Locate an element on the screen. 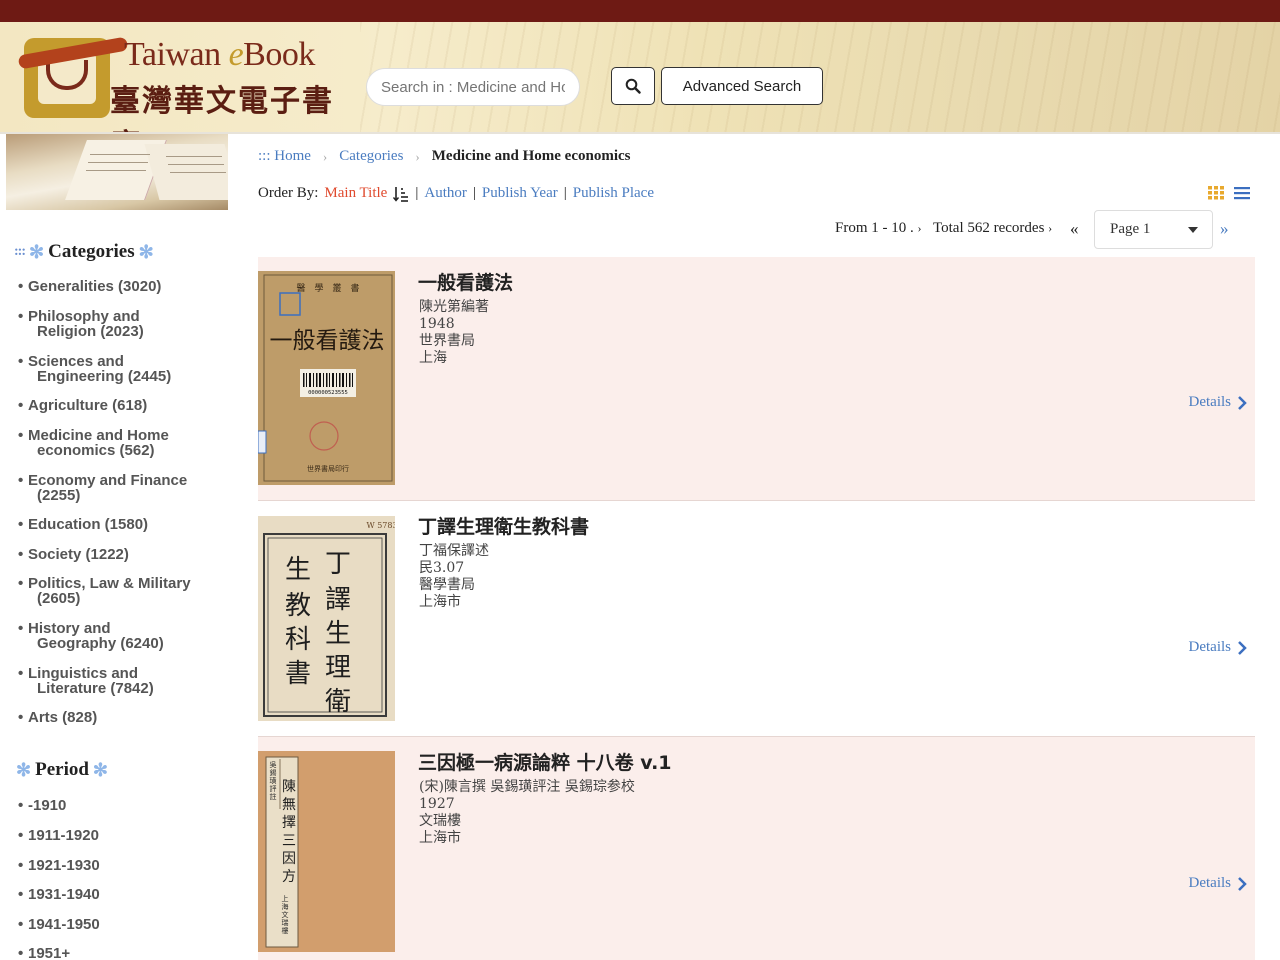 The width and height of the screenshot is (1280, 960). record-range: From 1 - 10 . › is located at coordinates (878, 228).